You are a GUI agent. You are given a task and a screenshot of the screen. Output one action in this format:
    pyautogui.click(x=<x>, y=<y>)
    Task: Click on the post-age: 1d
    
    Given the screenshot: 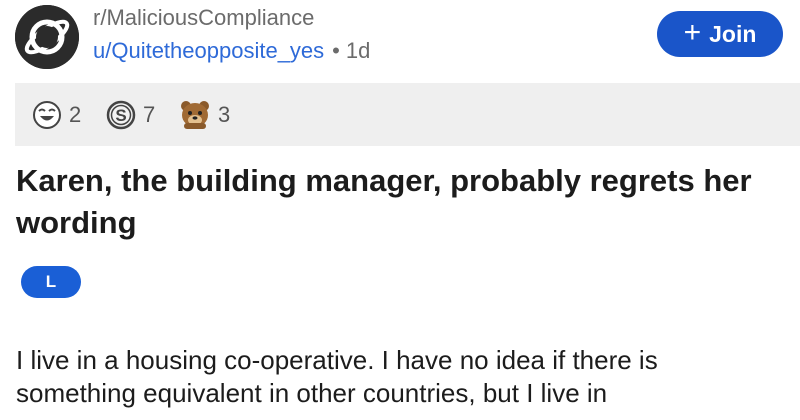 What is the action you would take?
    pyautogui.click(x=358, y=50)
    